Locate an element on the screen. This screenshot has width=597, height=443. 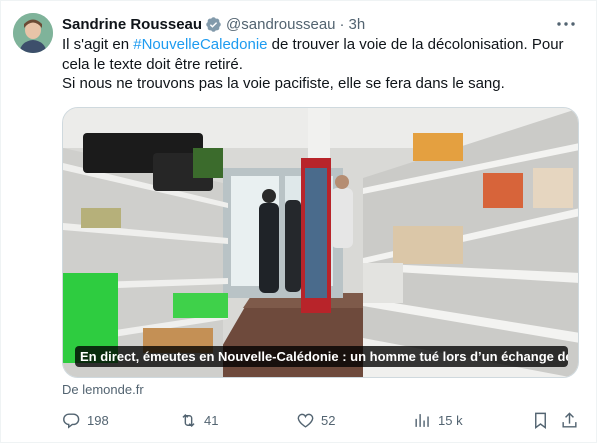
more-icon is located at coordinates (566, 24).